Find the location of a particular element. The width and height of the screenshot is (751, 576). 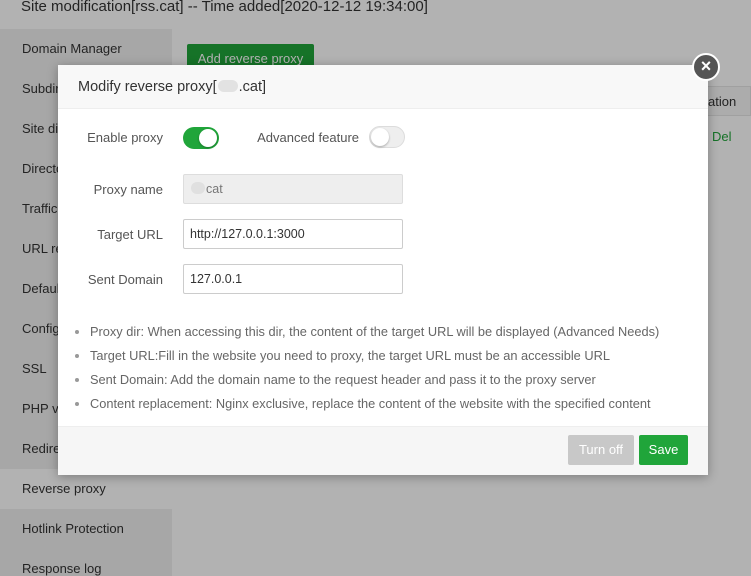

turn-off-button: Turn off is located at coordinates (601, 450).